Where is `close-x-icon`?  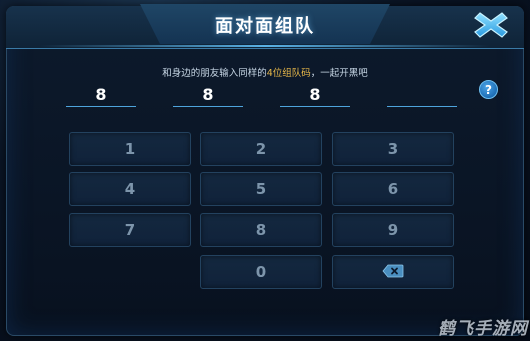
close-x-icon is located at coordinates (491, 25).